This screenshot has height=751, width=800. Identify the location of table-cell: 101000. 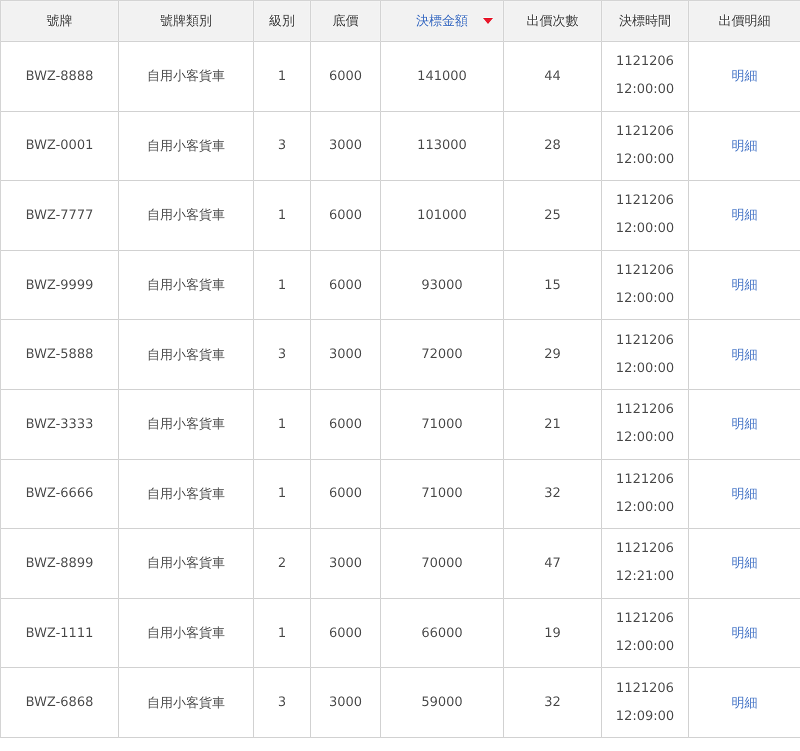
(442, 215).